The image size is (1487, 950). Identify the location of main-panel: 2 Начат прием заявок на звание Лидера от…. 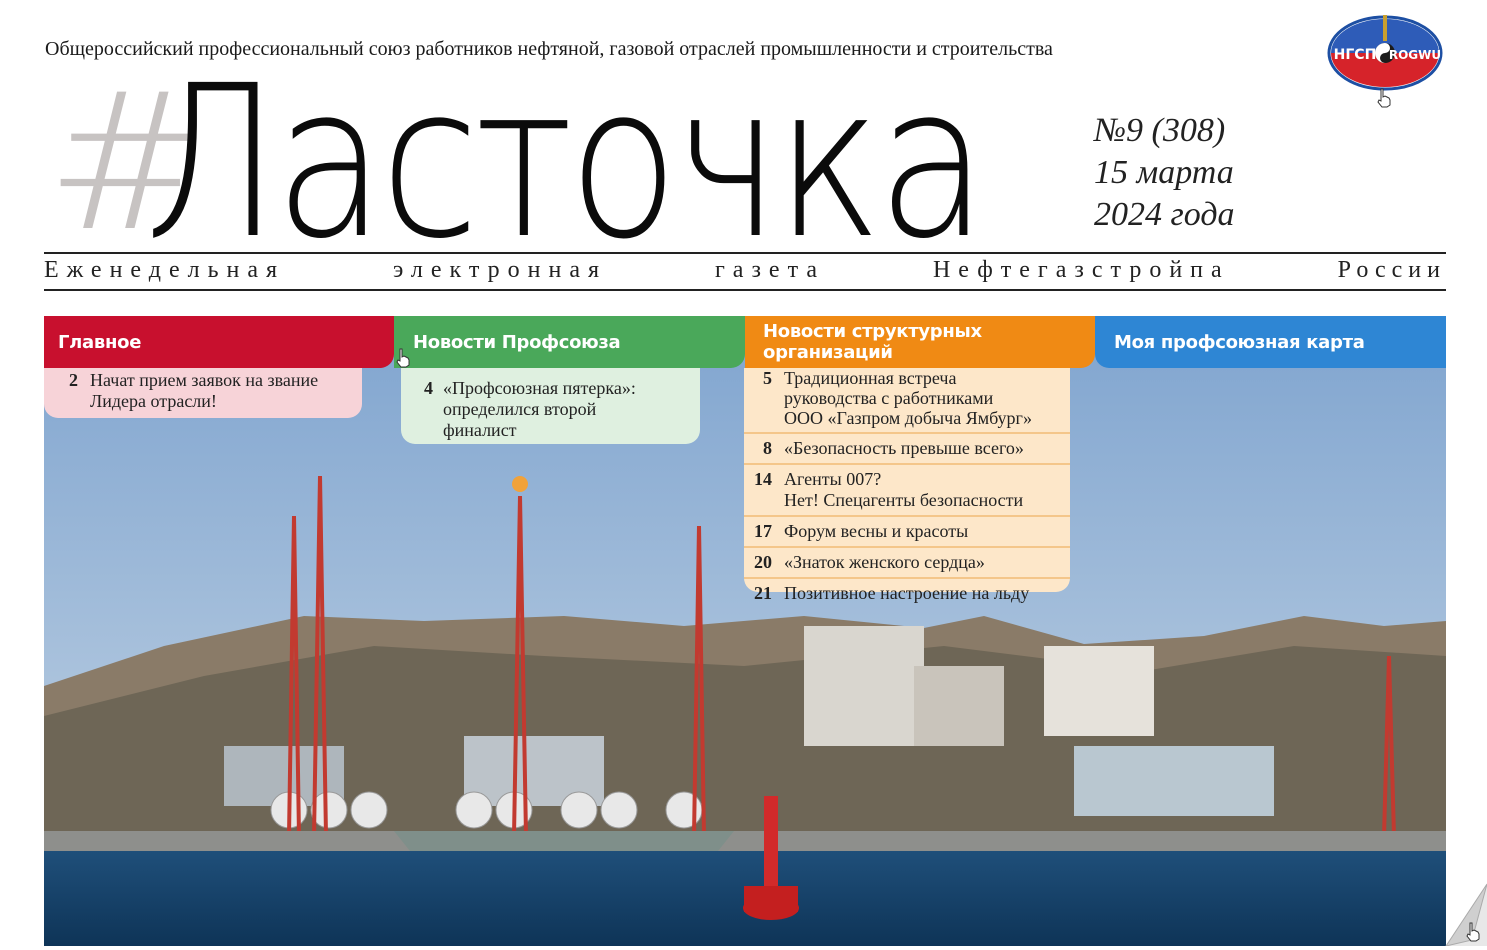
(203, 393).